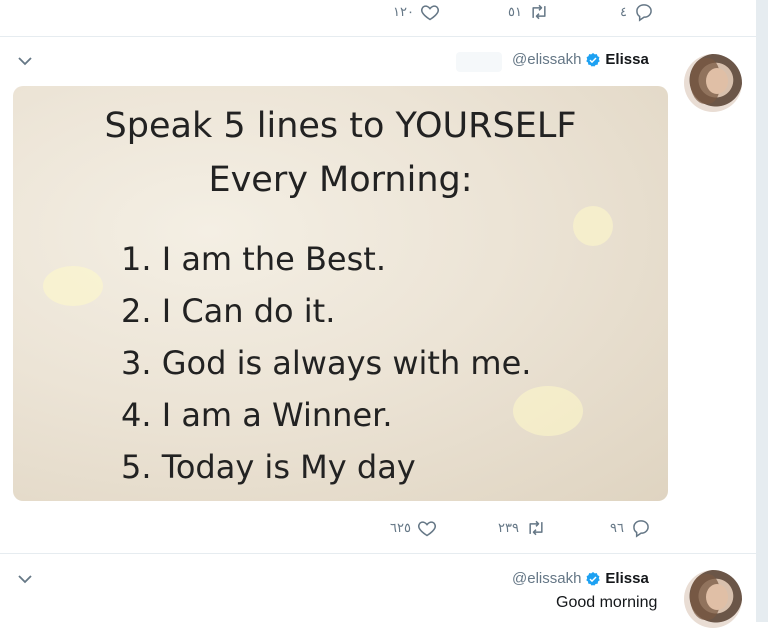 The width and height of the screenshot is (768, 628). I want to click on page-gutter, so click(762, 311).